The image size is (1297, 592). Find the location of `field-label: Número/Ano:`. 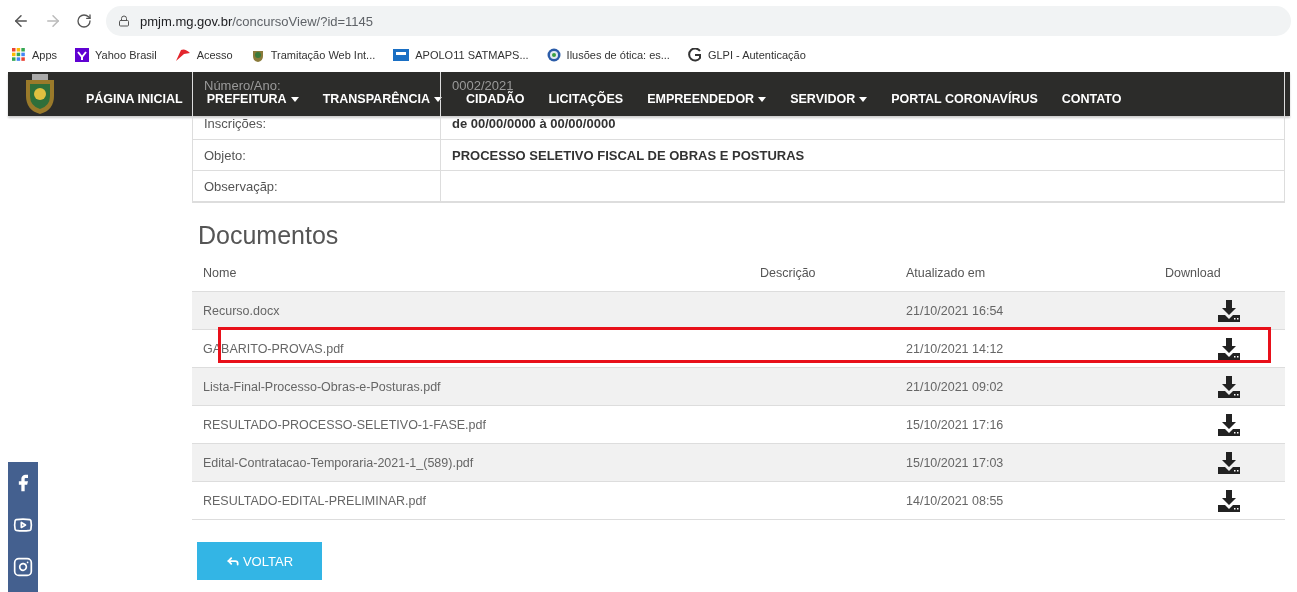

field-label: Número/Ano: is located at coordinates (242, 85).